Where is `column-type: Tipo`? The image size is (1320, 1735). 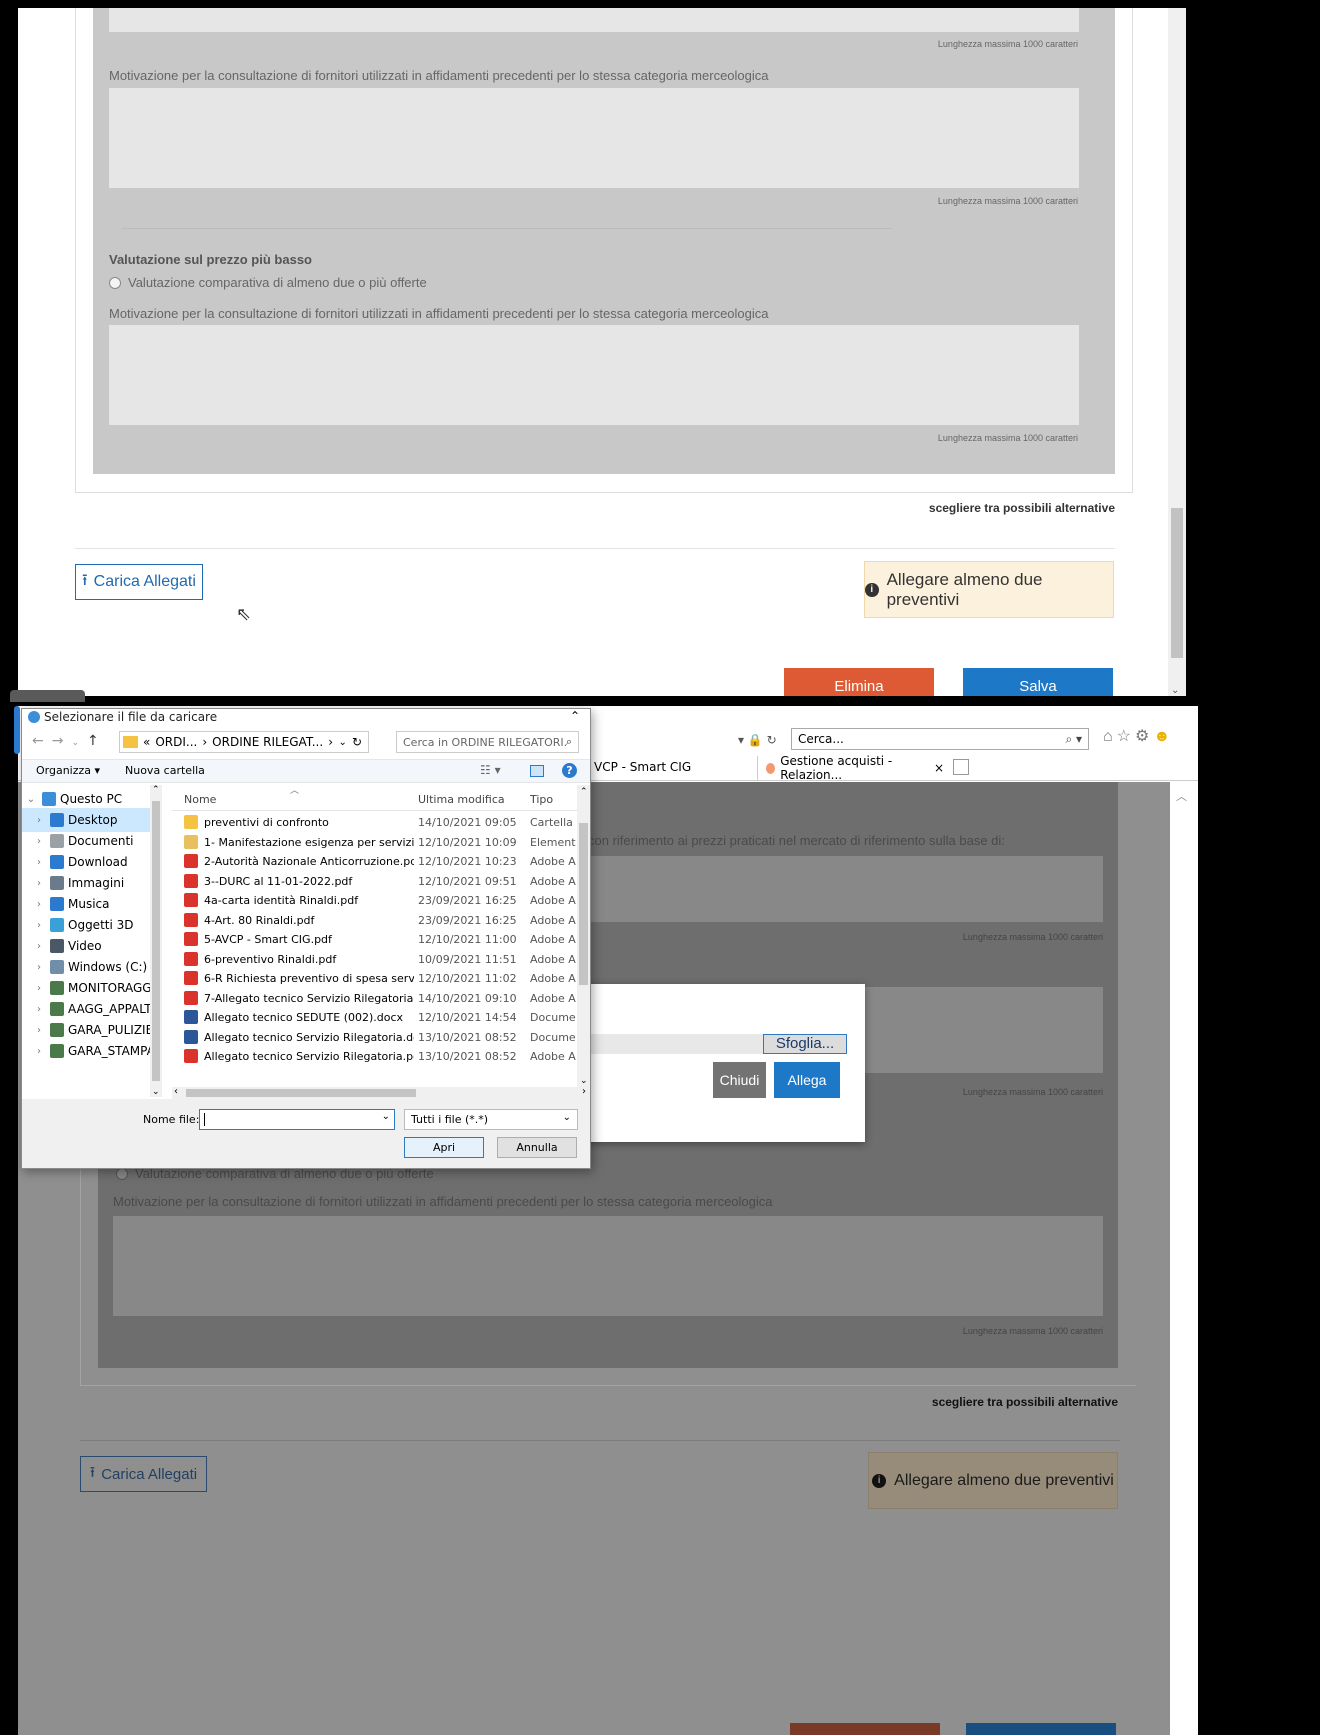 column-type: Tipo is located at coordinates (541, 799).